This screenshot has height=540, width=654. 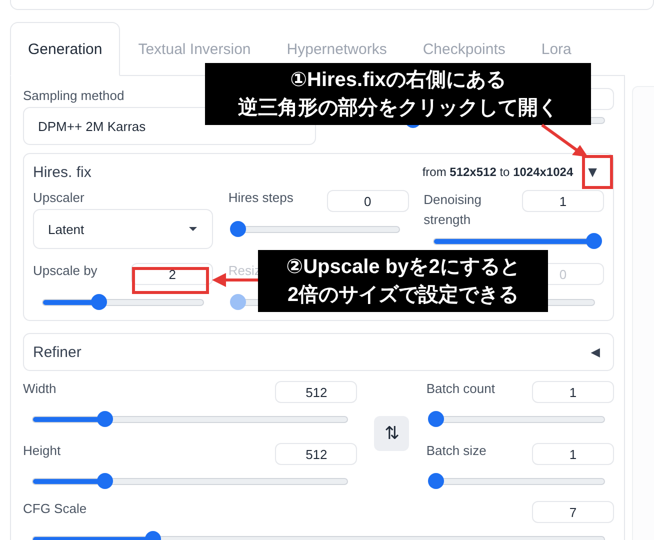 I want to click on highlight-frame, so click(x=597, y=172).